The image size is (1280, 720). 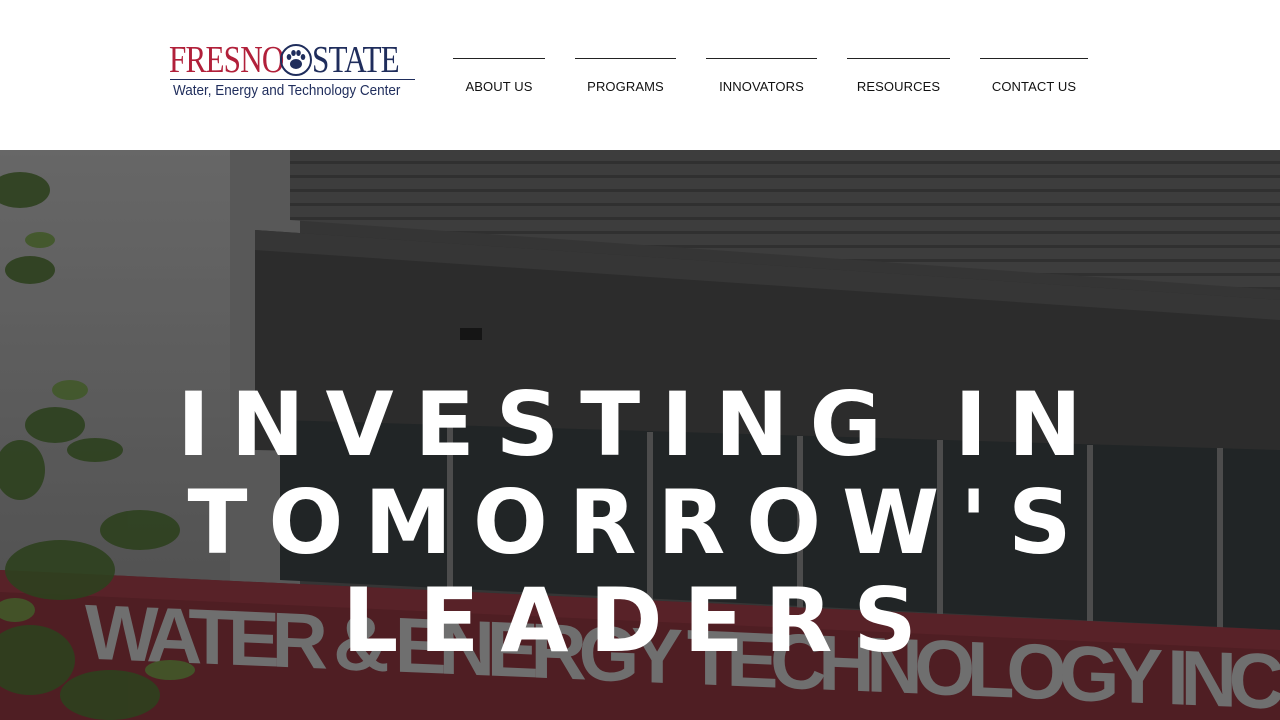 What do you see at coordinates (292, 79) in the screenshot?
I see `logo-divider` at bounding box center [292, 79].